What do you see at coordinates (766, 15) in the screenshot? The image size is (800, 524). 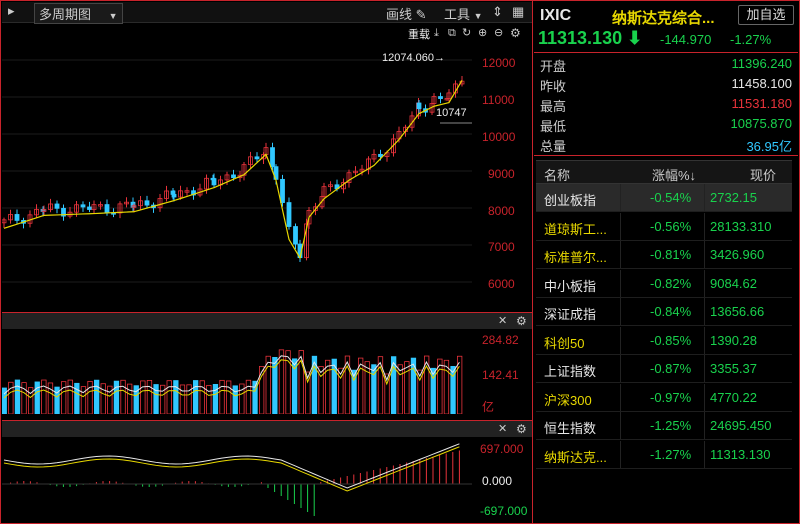 I see `add-watchlist-button: 加自选` at bounding box center [766, 15].